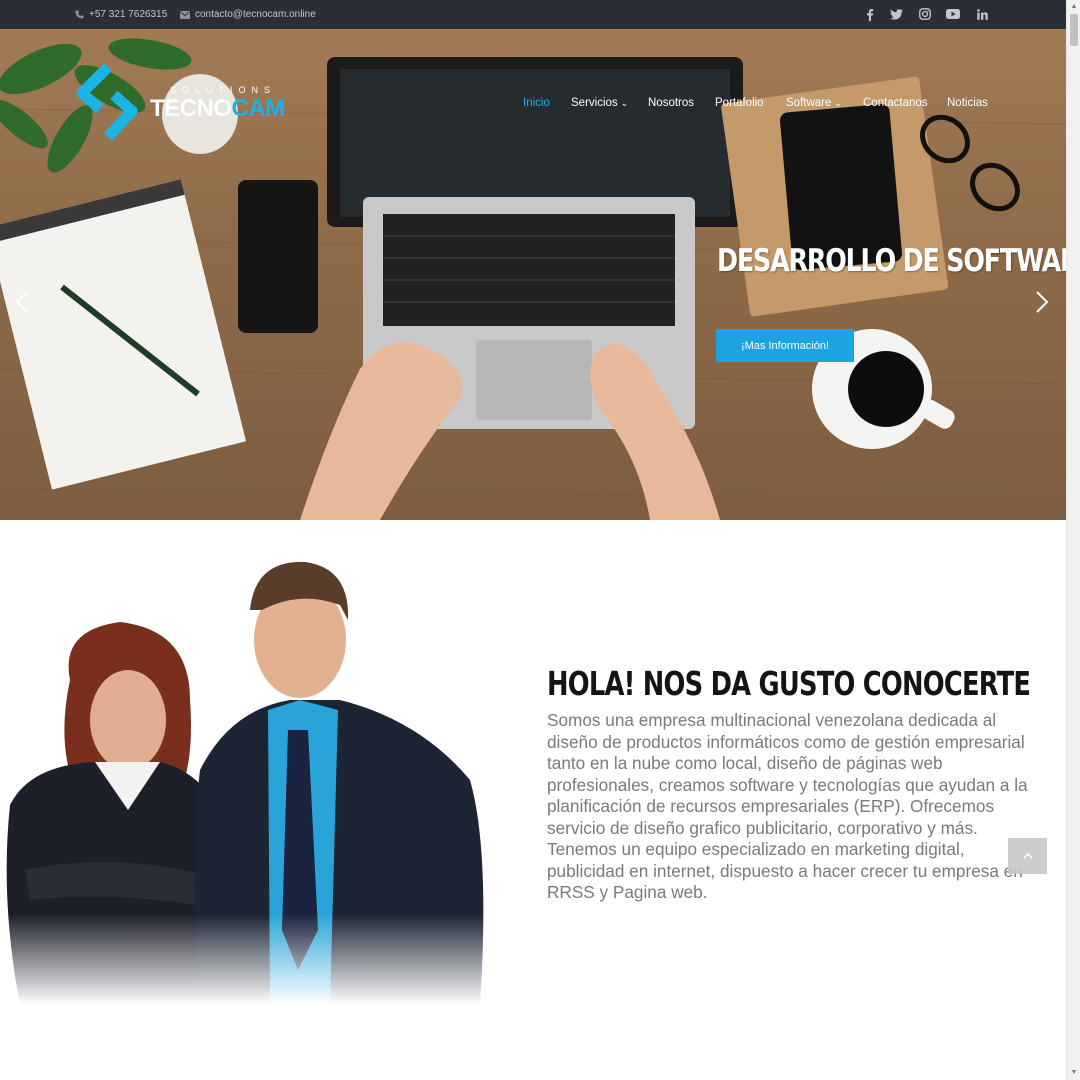  I want to click on back-to-top-button, so click(1027, 856).